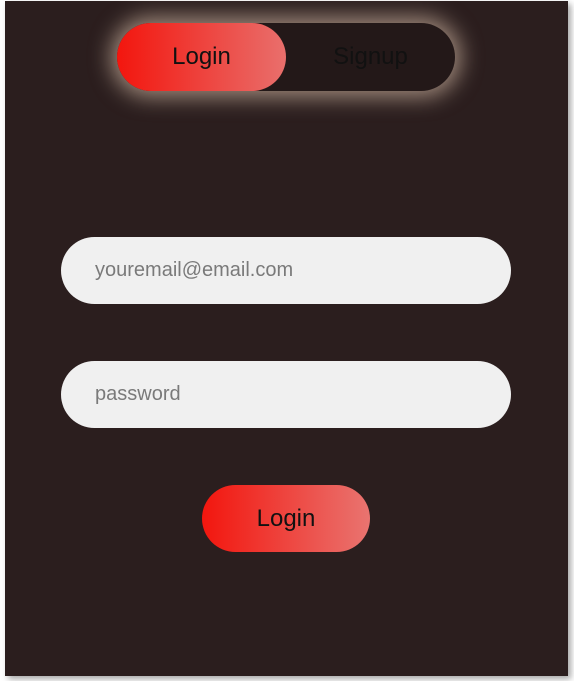 The image size is (574, 681). What do you see at coordinates (370, 57) in the screenshot?
I see `signup-tab-button: Signup` at bounding box center [370, 57].